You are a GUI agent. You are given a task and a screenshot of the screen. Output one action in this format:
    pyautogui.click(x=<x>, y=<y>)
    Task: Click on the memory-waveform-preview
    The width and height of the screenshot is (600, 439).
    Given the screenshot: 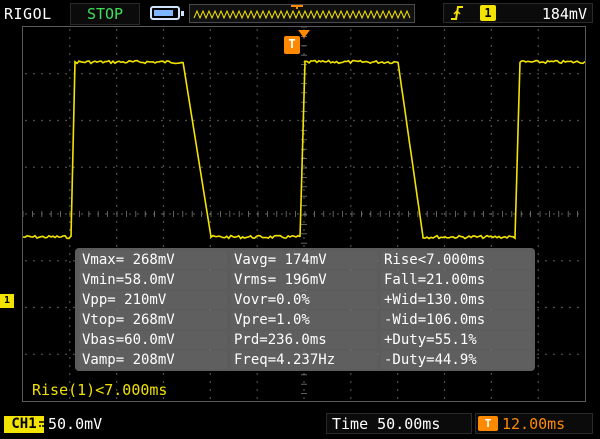 What is the action you would take?
    pyautogui.click(x=302, y=12)
    